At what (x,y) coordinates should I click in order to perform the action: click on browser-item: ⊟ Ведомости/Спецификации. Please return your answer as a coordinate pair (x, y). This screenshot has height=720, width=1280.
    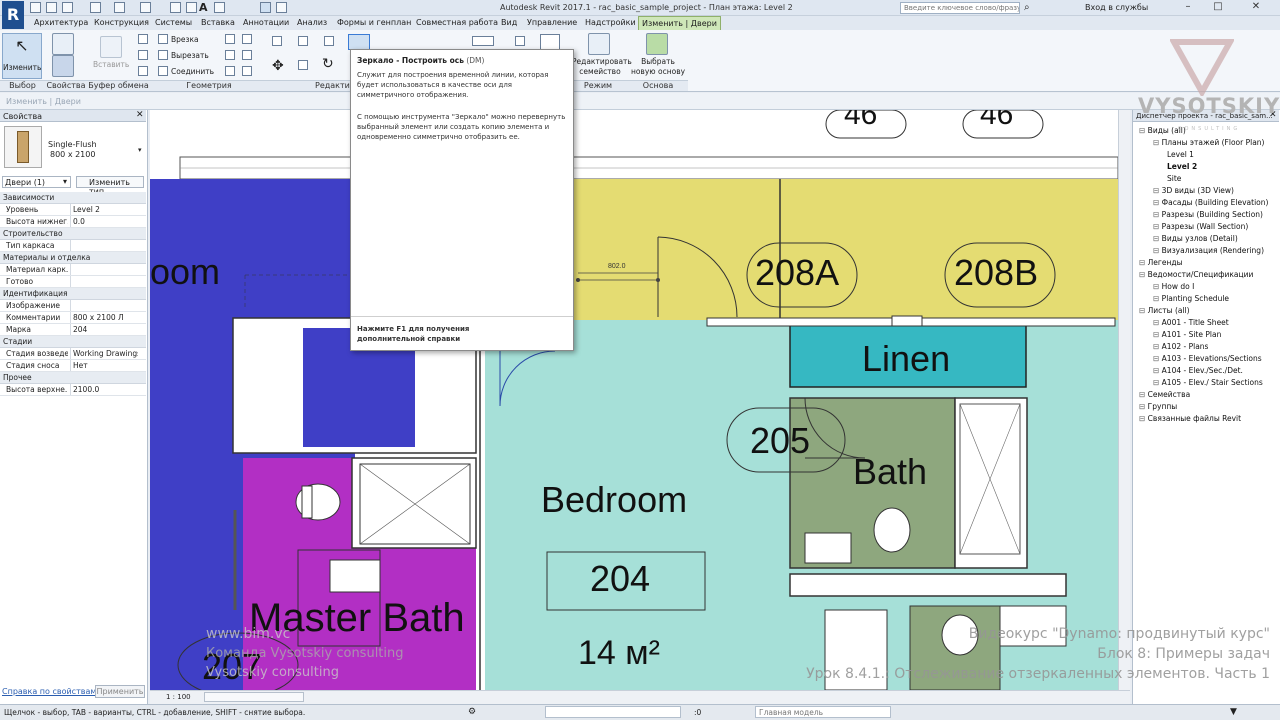
    Looking at the image, I should click on (1196, 274).